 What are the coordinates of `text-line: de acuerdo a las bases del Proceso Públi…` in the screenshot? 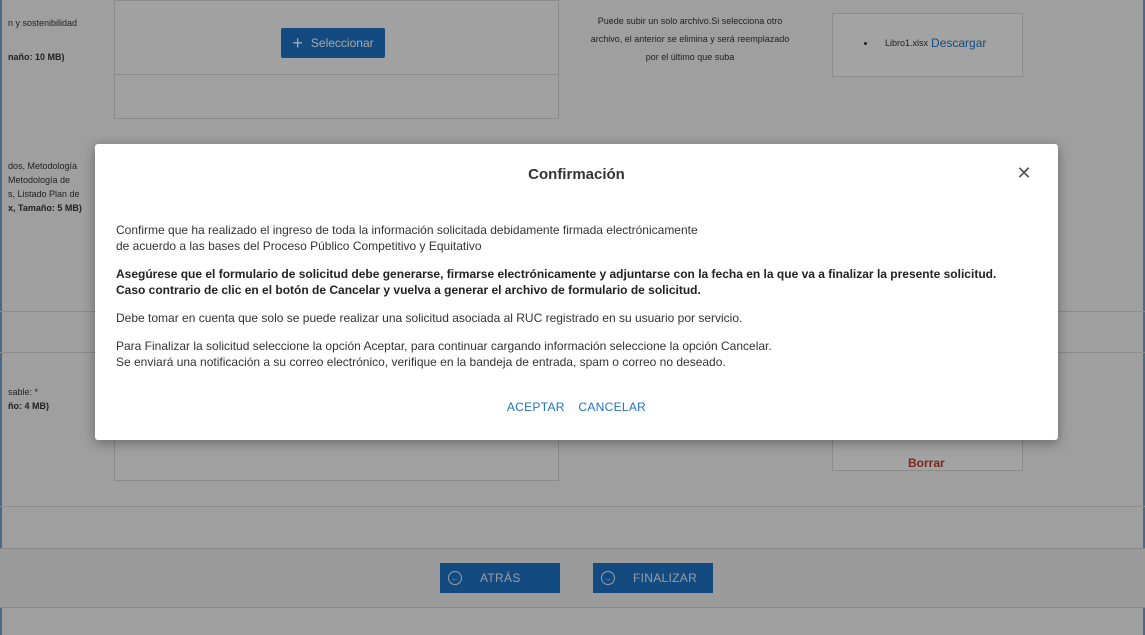 It's located at (299, 246).